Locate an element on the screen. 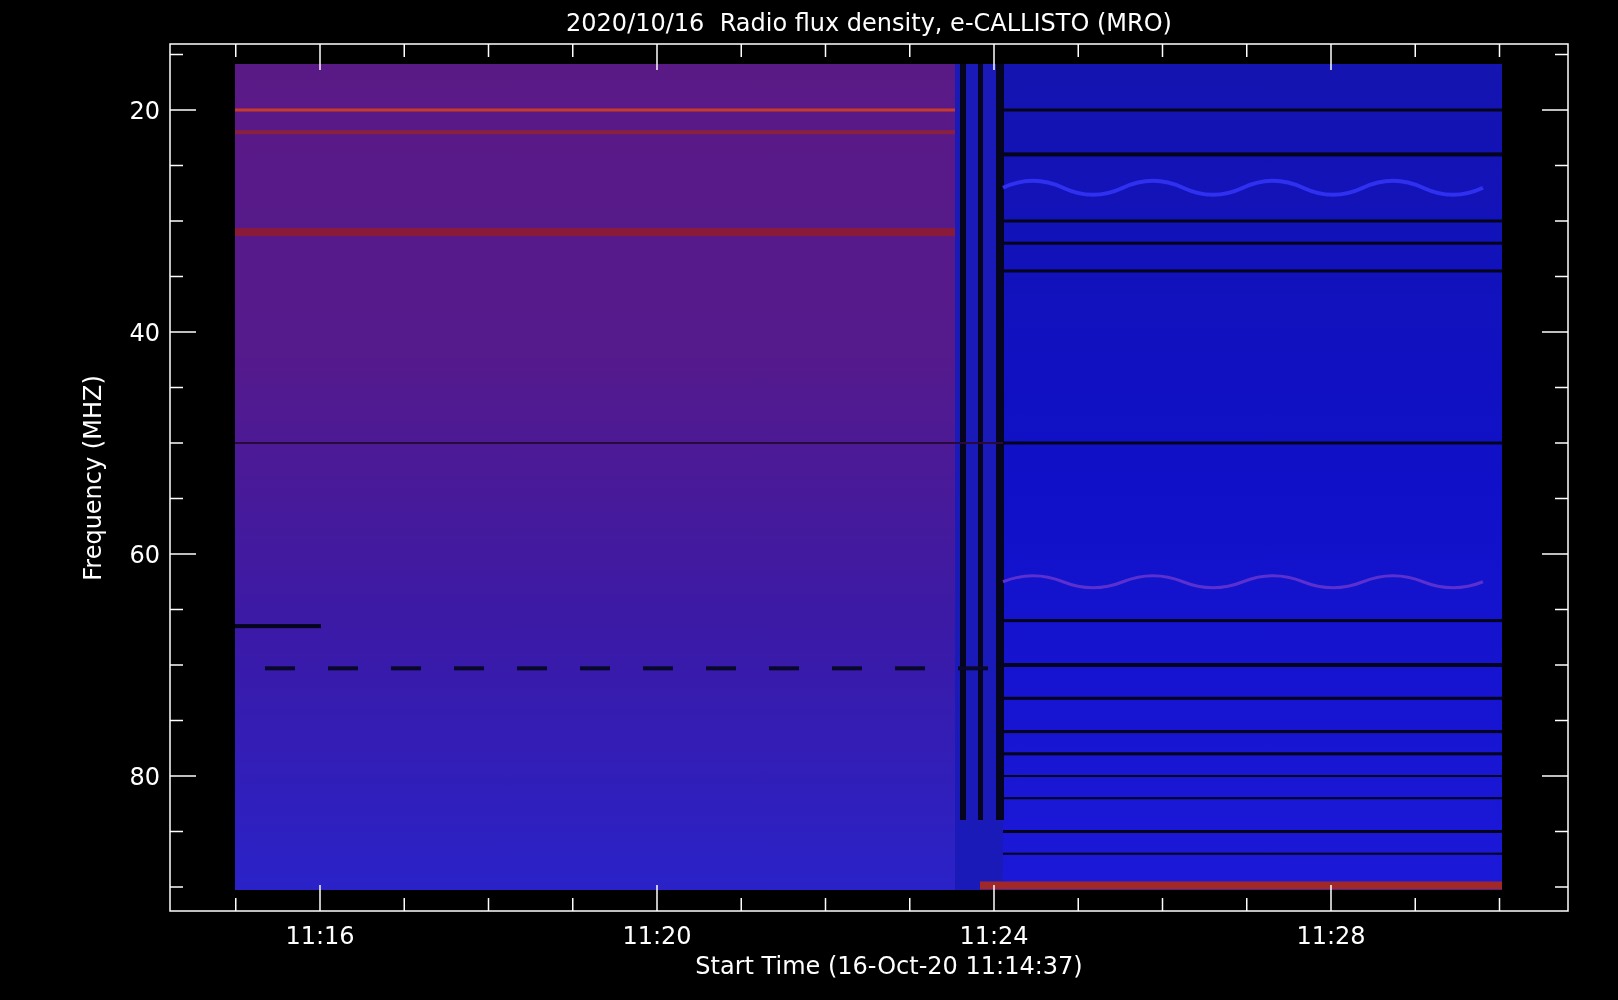 The width and height of the screenshot is (1618, 1000). tick-label: 20 is located at coordinates (144, 111).